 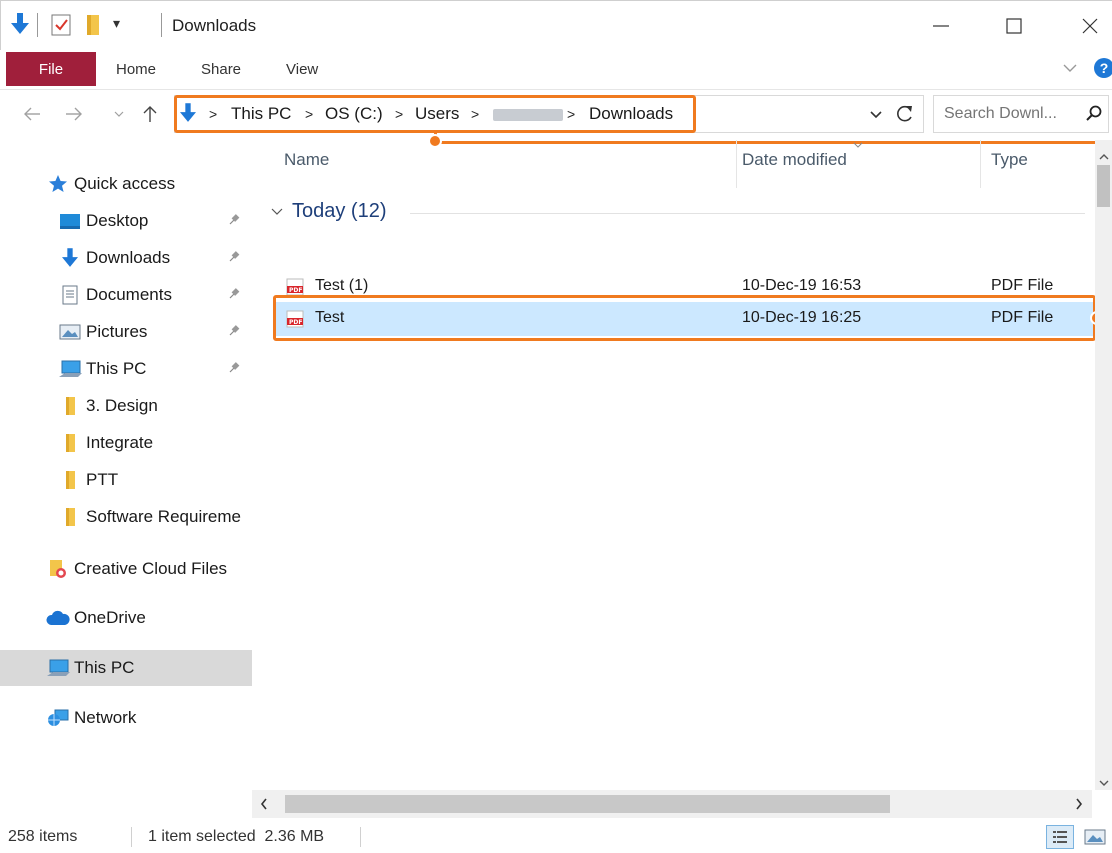 What do you see at coordinates (70, 258) in the screenshot?
I see `download-icon` at bounding box center [70, 258].